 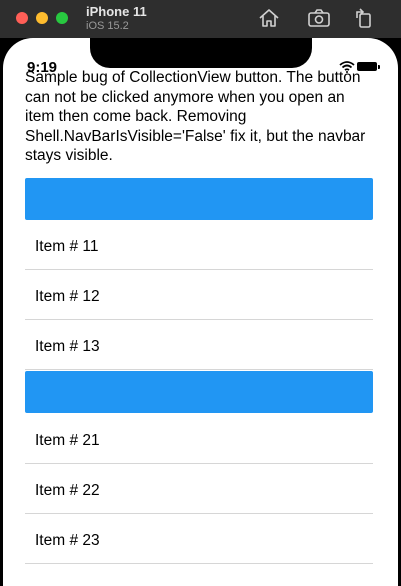 What do you see at coordinates (67, 440) in the screenshot?
I see `list-item-label: Item # 21` at bounding box center [67, 440].